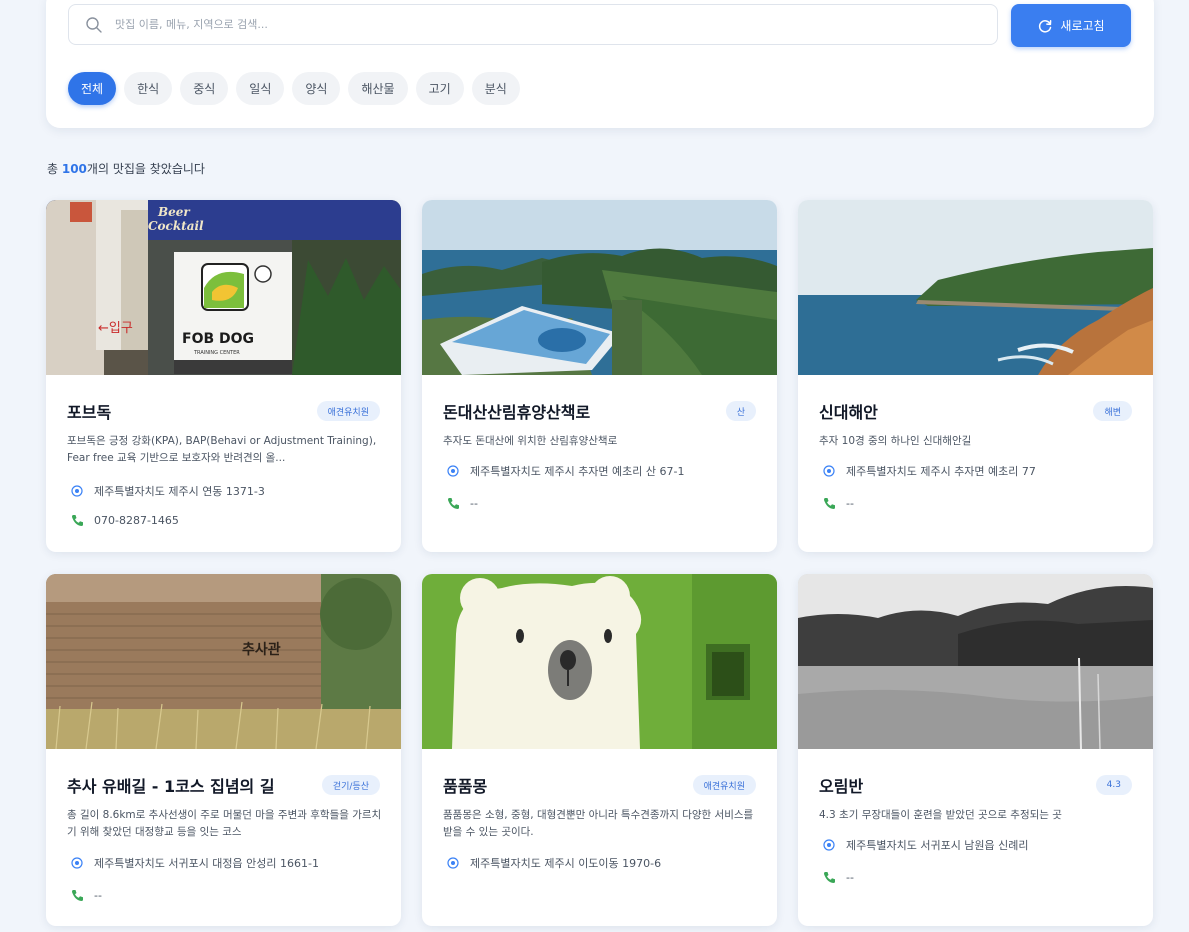  I want to click on svg-text: ←입구, so click(115, 328).